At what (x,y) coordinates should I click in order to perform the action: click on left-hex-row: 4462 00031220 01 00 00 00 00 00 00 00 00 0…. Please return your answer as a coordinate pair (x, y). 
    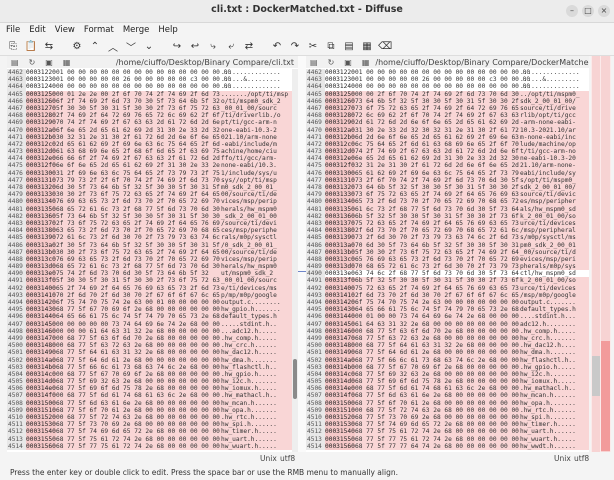
    Looking at the image, I should click on (152, 73).